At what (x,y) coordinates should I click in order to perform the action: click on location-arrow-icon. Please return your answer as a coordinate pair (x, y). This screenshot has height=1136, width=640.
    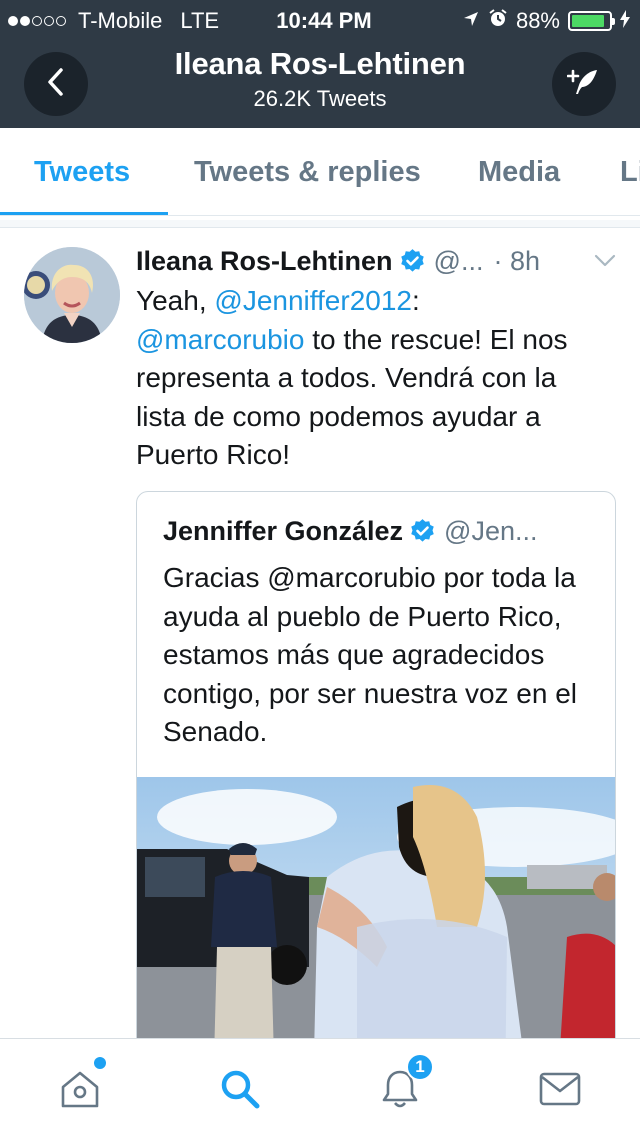
    Looking at the image, I should click on (471, 21).